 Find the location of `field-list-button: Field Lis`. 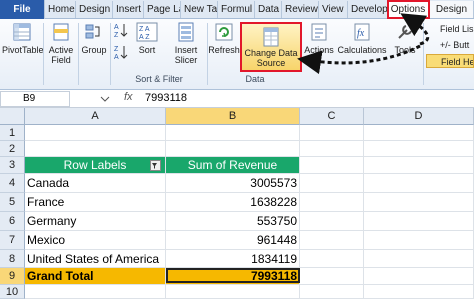

field-list-button: Field Lis is located at coordinates (450, 29).